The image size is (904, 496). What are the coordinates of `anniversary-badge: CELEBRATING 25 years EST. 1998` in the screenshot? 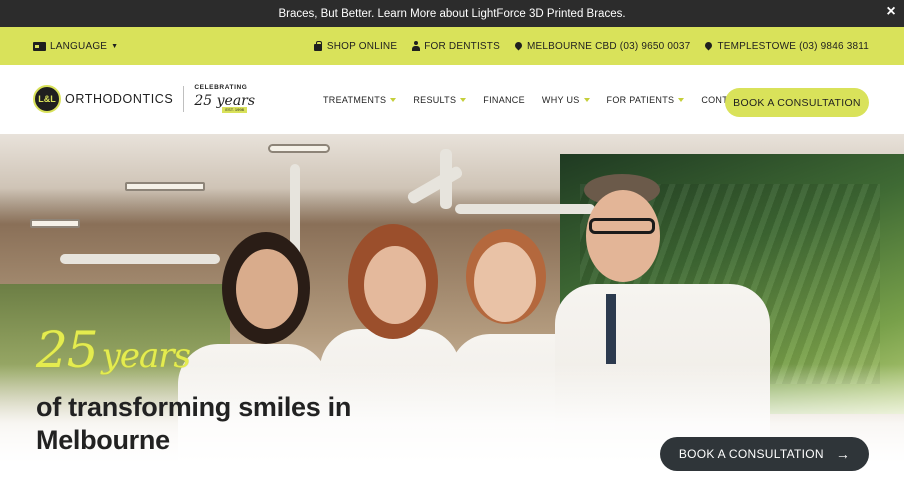 It's located at (224, 99).